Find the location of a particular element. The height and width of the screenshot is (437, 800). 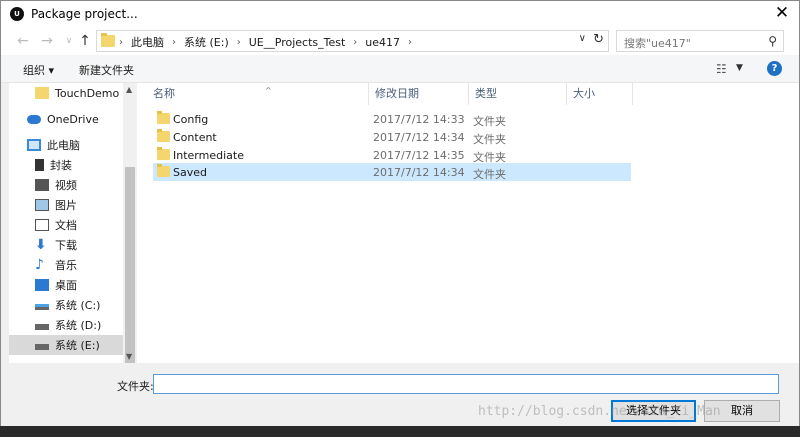

new-folder-button: 新建文件夹 is located at coordinates (106, 70).